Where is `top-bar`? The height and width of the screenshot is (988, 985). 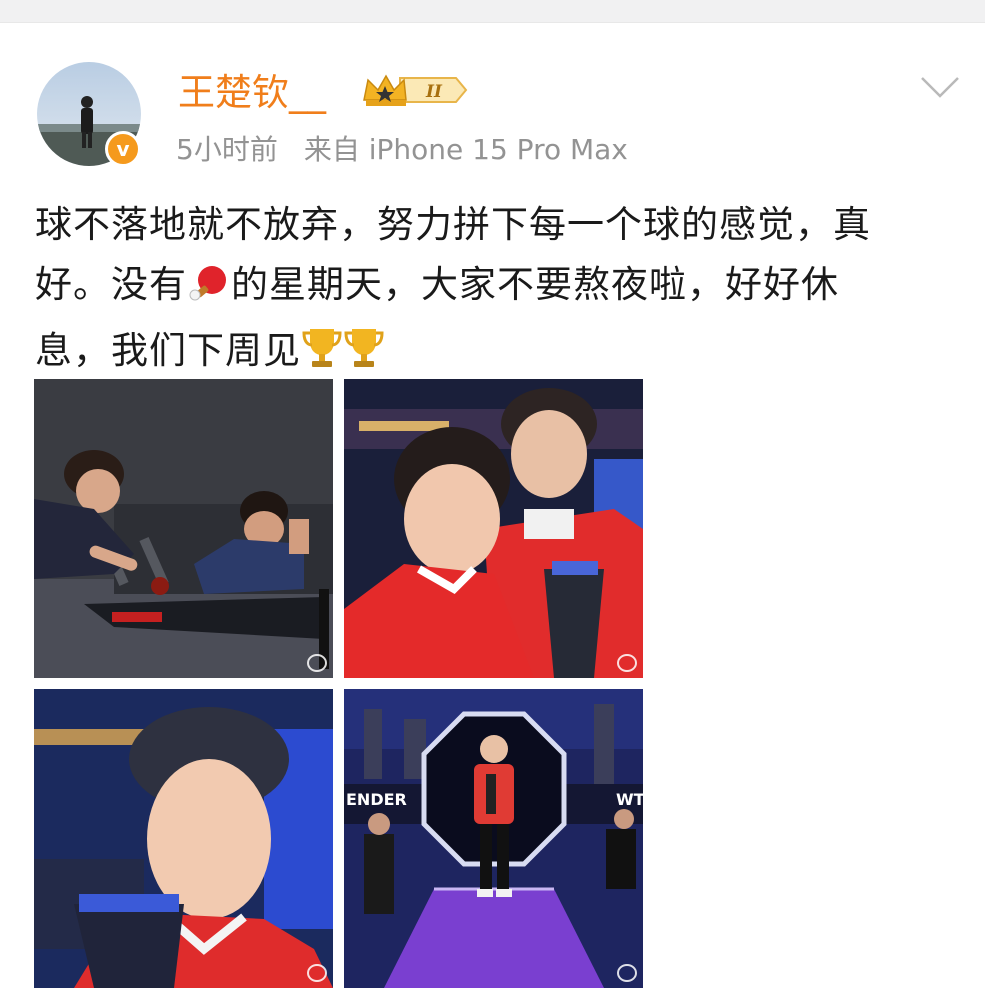 top-bar is located at coordinates (492, 11).